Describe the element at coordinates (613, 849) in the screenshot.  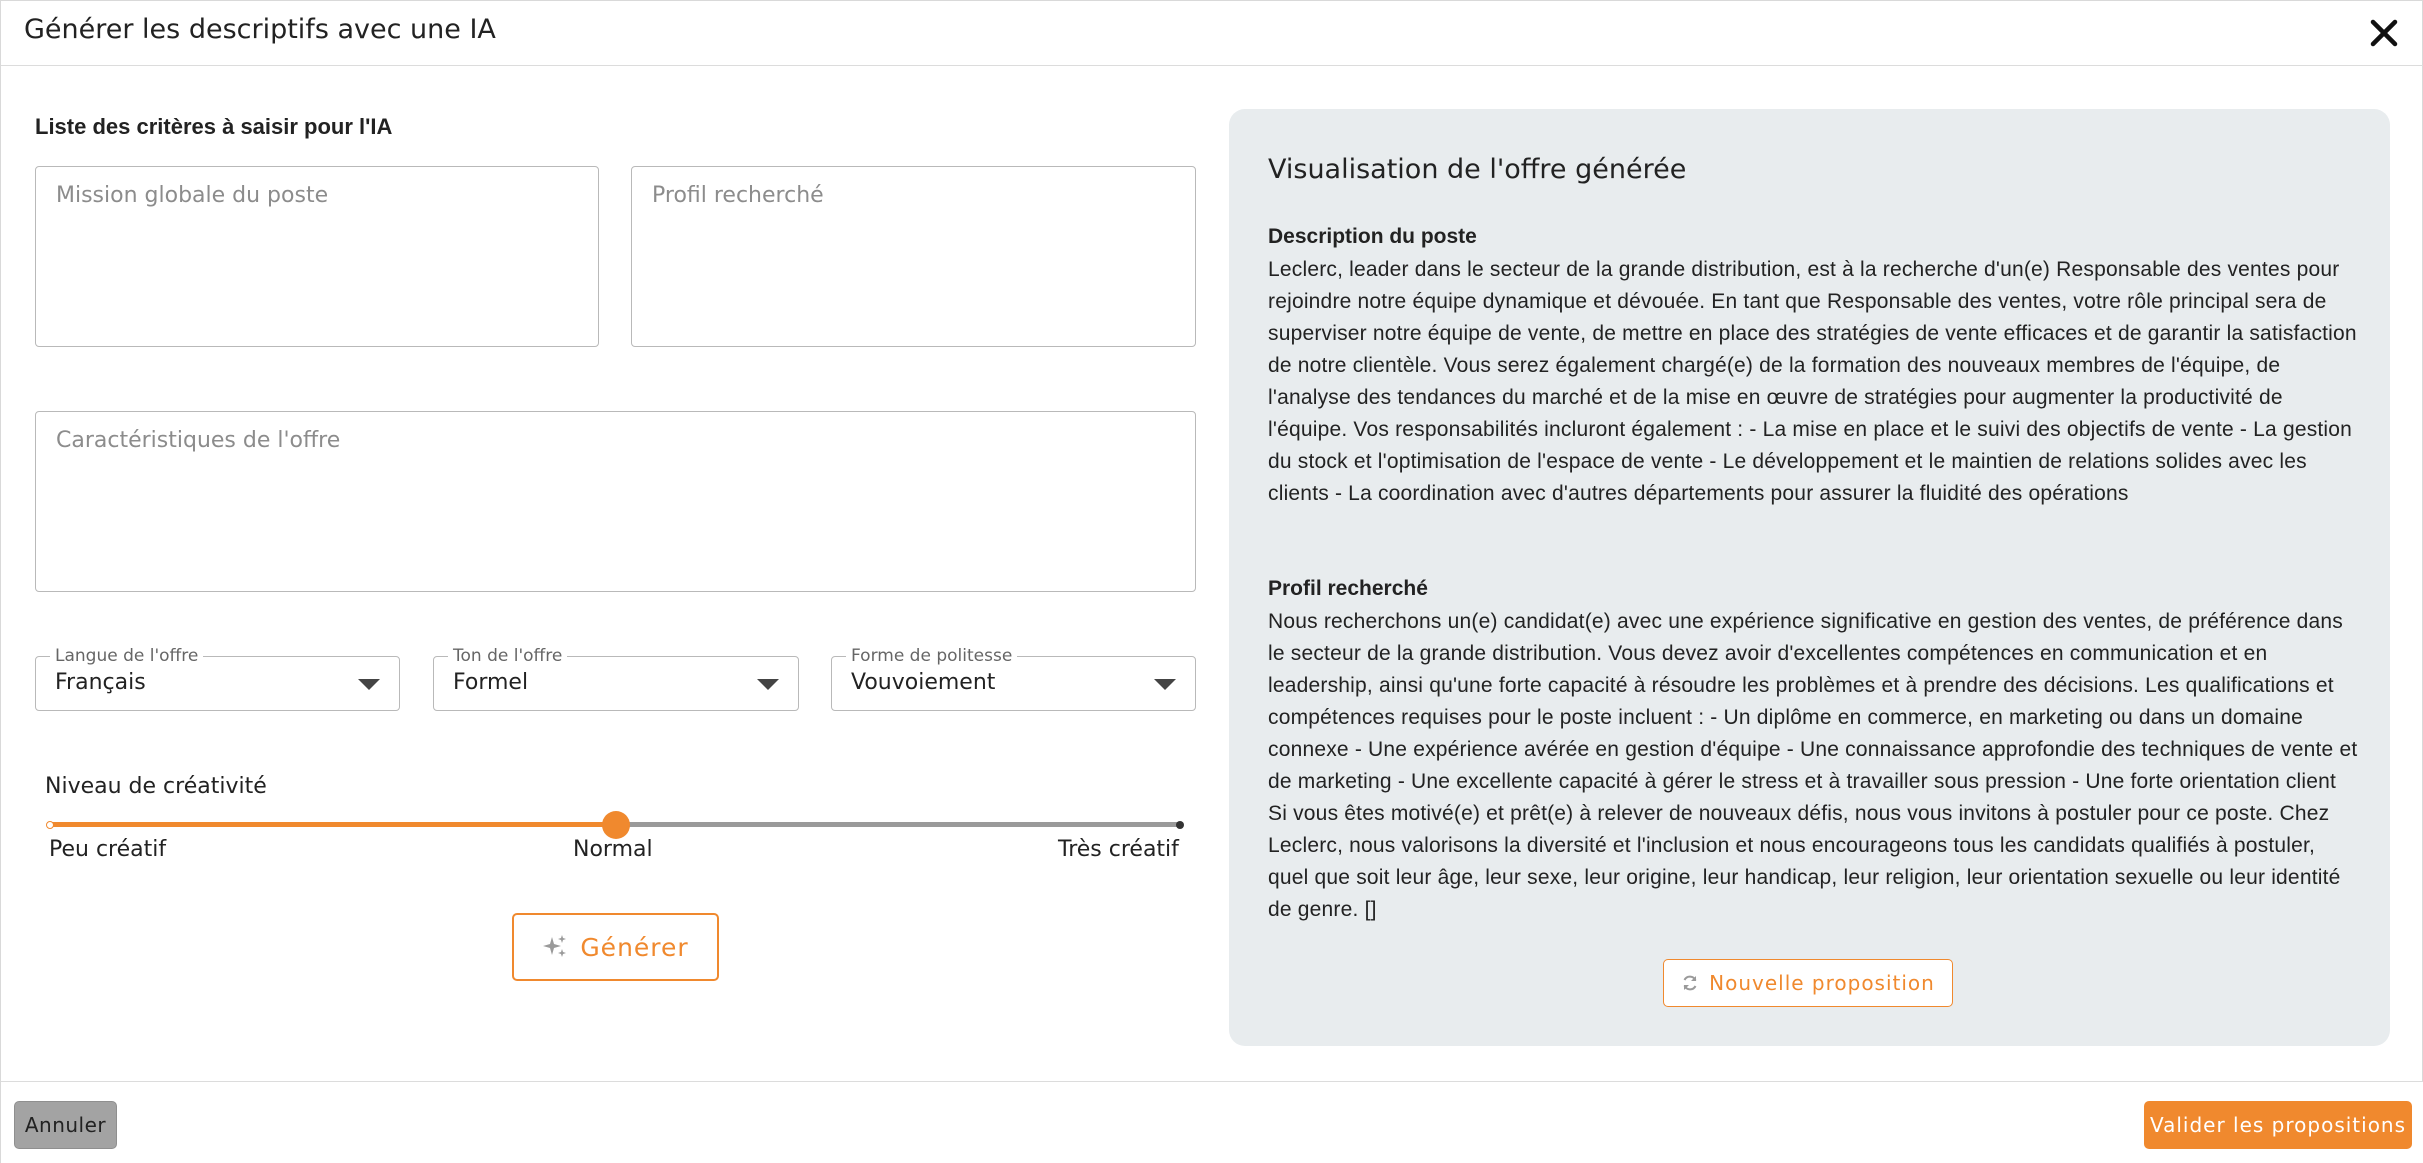
I see `creativity-mid-label: Normal` at that location.